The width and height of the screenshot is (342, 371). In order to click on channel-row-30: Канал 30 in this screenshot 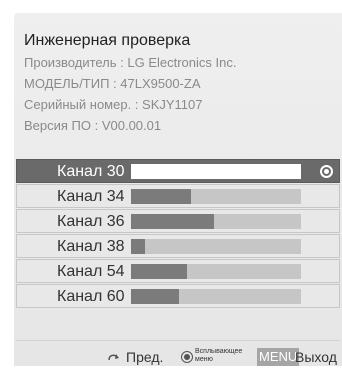, I will do `click(178, 171)`.